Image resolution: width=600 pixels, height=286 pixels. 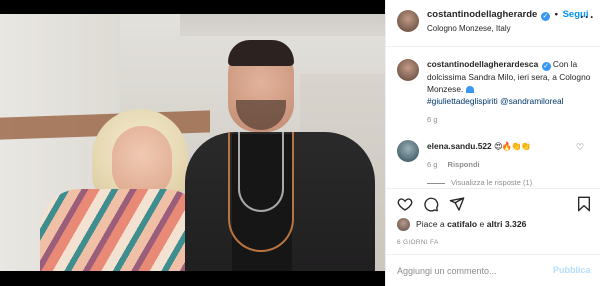 I want to click on bookmark-icon, so click(x=584, y=204).